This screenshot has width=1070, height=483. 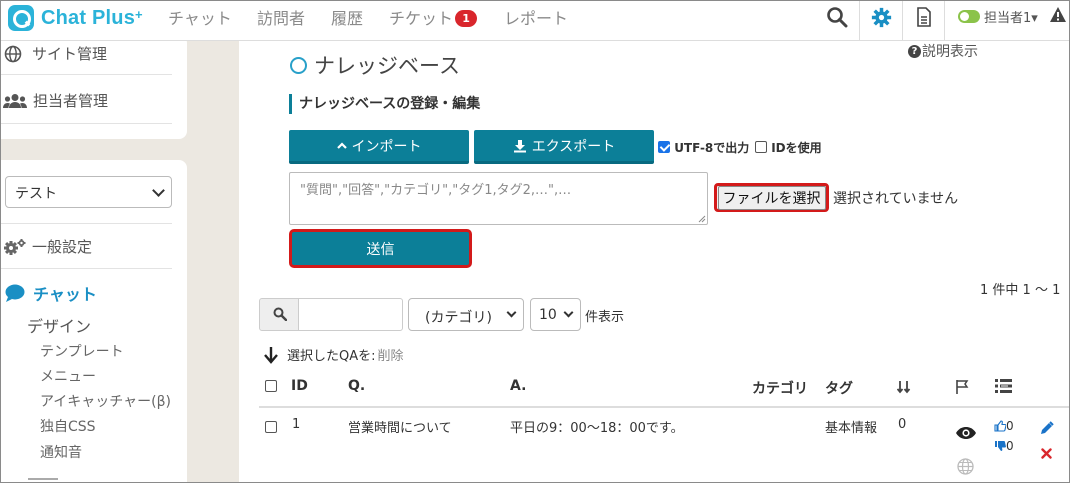 I want to click on sidebar-item-general: 一般設定, so click(x=86, y=246).